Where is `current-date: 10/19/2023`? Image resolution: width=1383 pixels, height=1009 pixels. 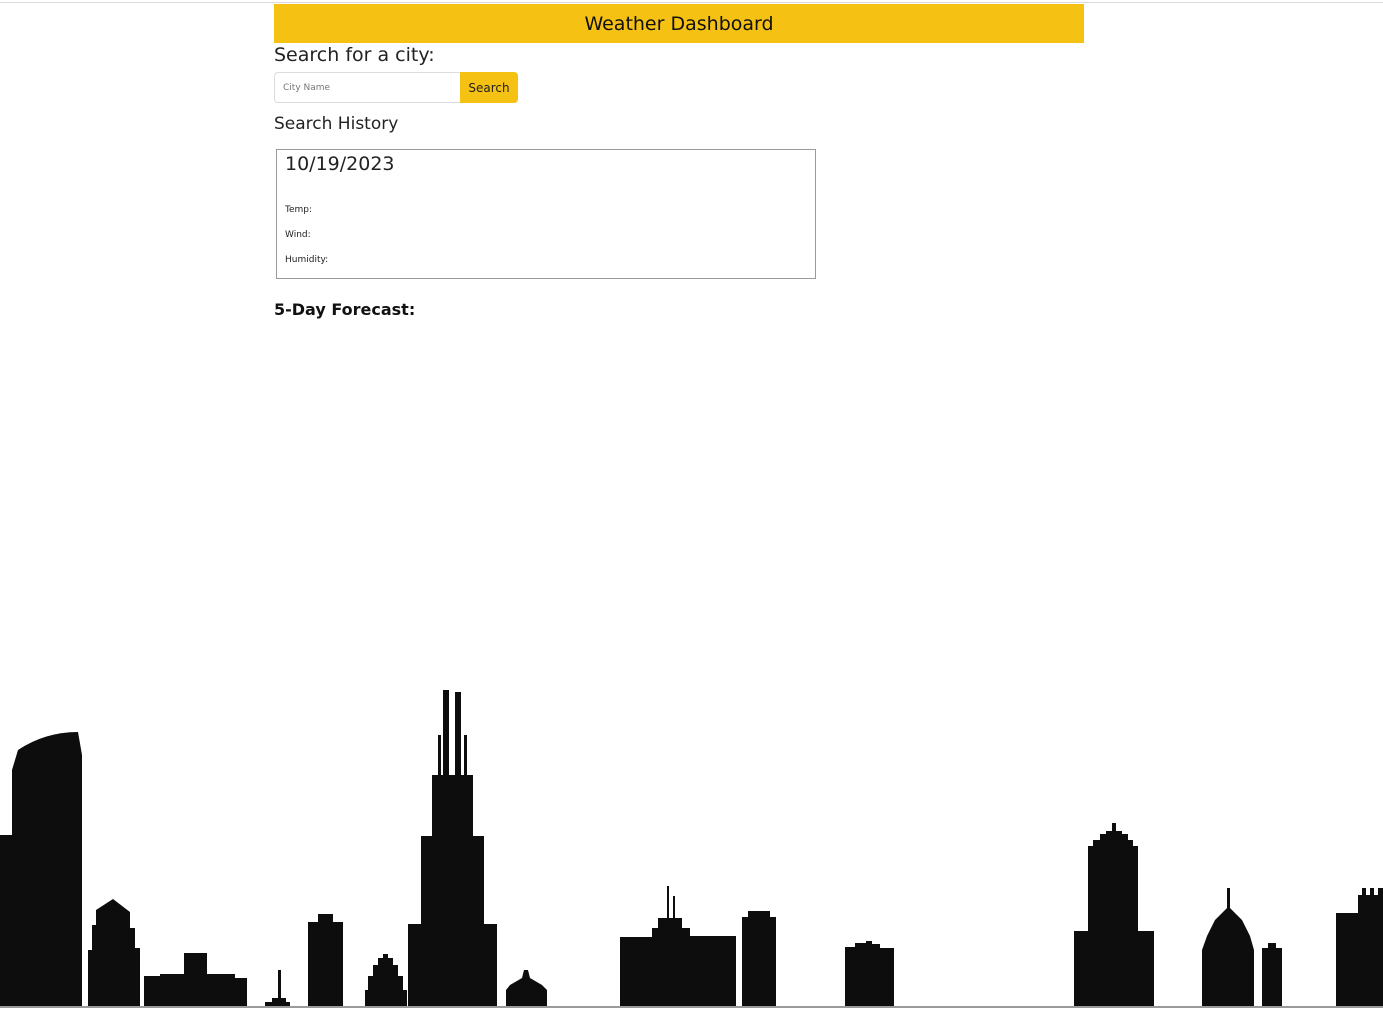
current-date: 10/19/2023 is located at coordinates (340, 164).